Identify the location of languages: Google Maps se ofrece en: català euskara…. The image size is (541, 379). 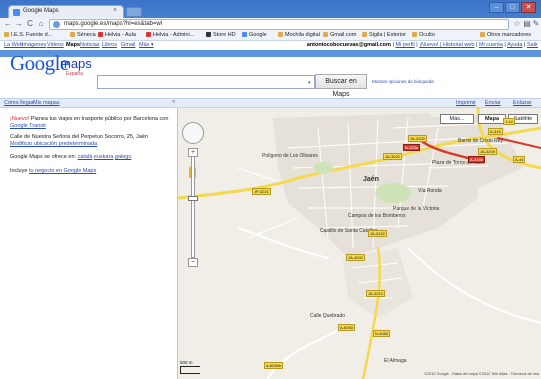
(90, 157).